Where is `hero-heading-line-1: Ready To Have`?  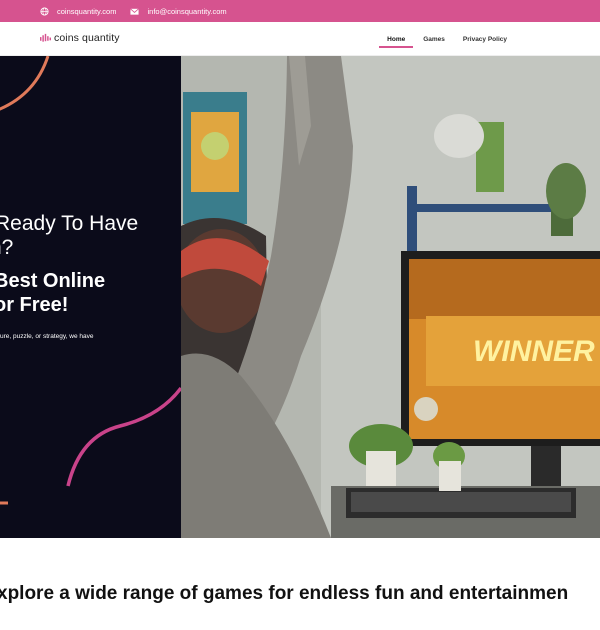
hero-heading-line-1: Ready To Have is located at coordinates (69, 223).